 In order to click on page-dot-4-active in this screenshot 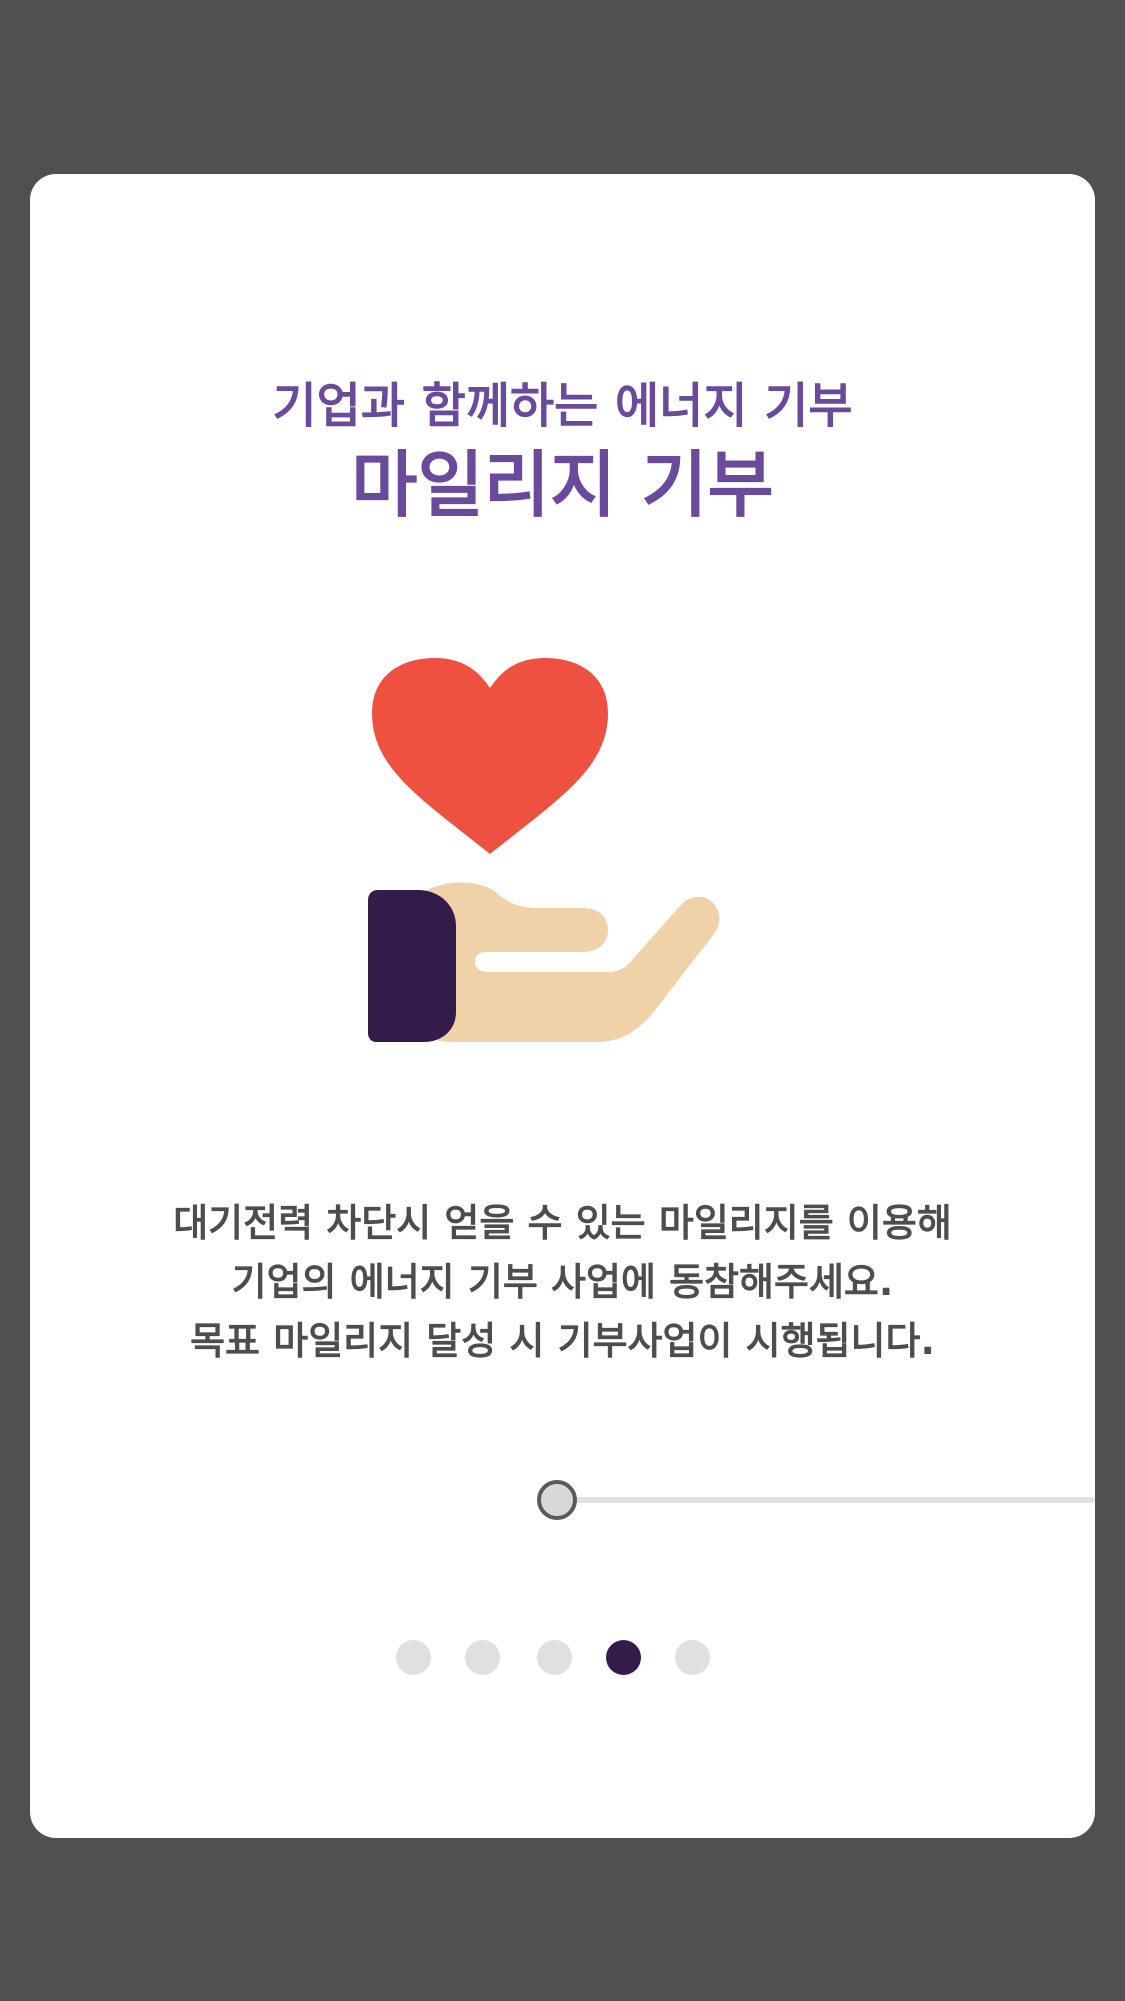, I will do `click(623, 1657)`.